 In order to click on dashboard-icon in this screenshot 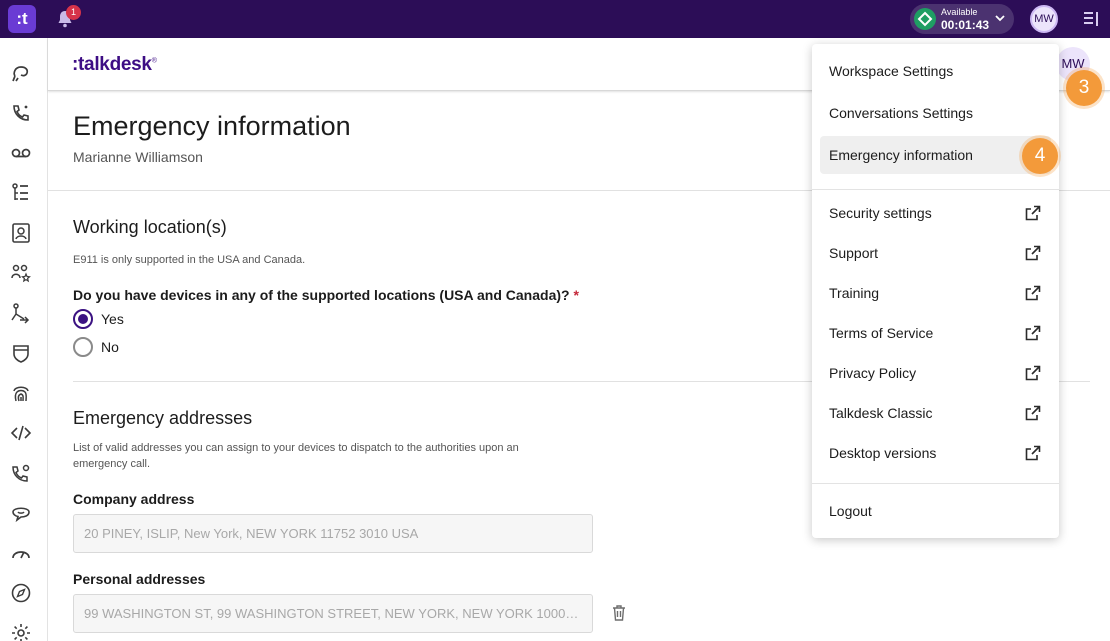, I will do `click(21, 553)`.